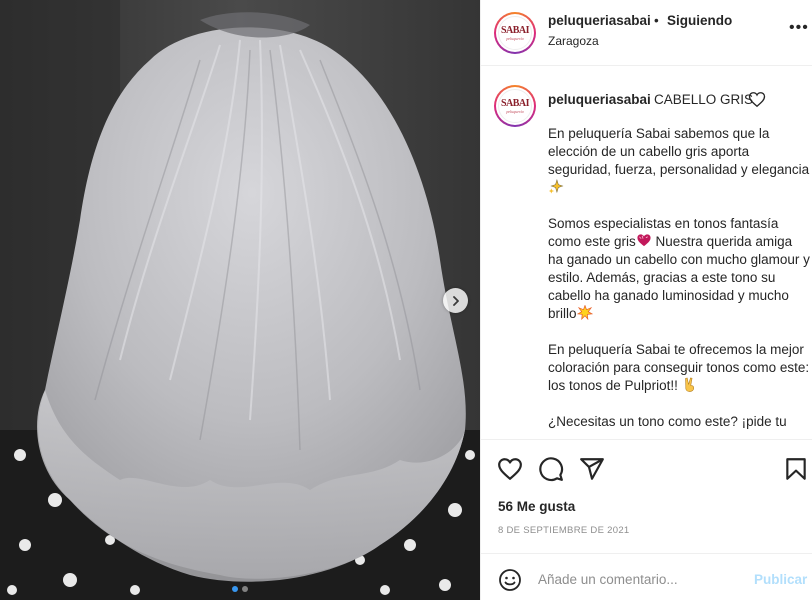  Describe the element at coordinates (573, 41) in the screenshot. I see `location-link: Zaragoza` at that location.